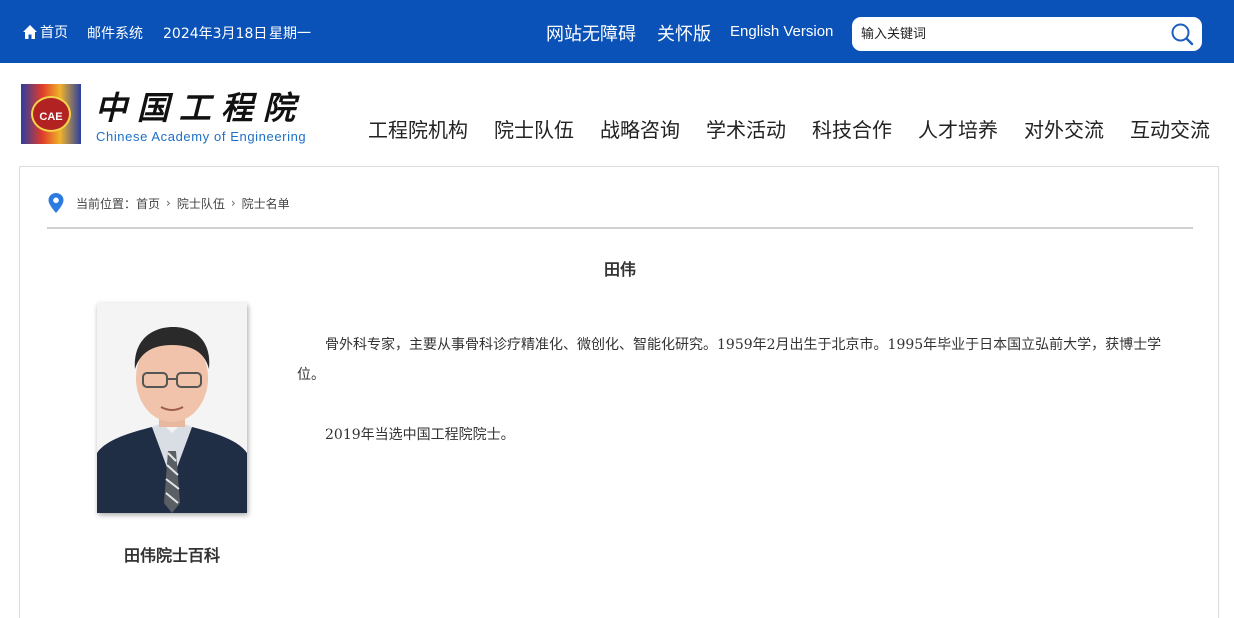 The image size is (1234, 618). What do you see at coordinates (684, 33) in the screenshot?
I see `care-version-link: 关怀版` at bounding box center [684, 33].